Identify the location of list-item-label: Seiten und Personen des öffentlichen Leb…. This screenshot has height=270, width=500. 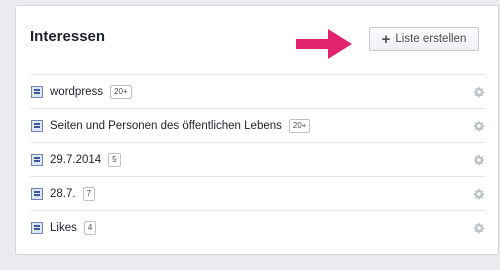
(166, 126).